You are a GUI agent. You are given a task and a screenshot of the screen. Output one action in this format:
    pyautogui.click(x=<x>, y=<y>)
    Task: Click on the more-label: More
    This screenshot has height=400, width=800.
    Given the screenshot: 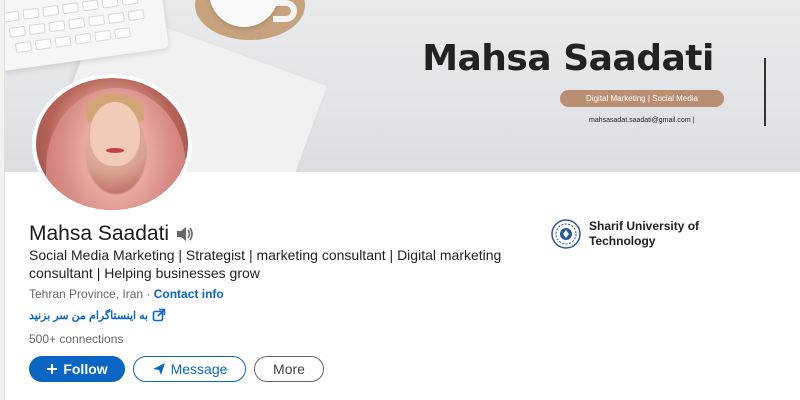 What is the action you would take?
    pyautogui.click(x=289, y=369)
    